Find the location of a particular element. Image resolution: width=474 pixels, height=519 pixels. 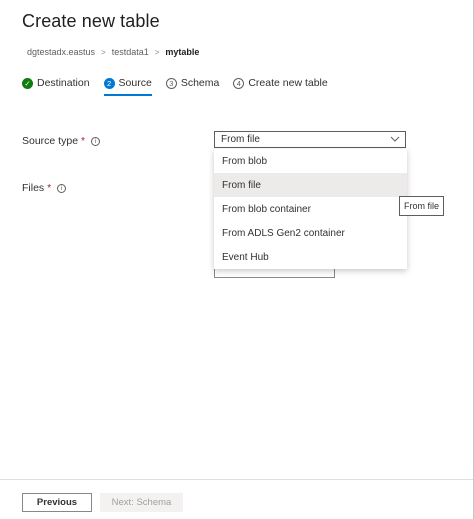

step-source: 2 Source is located at coordinates (128, 85).